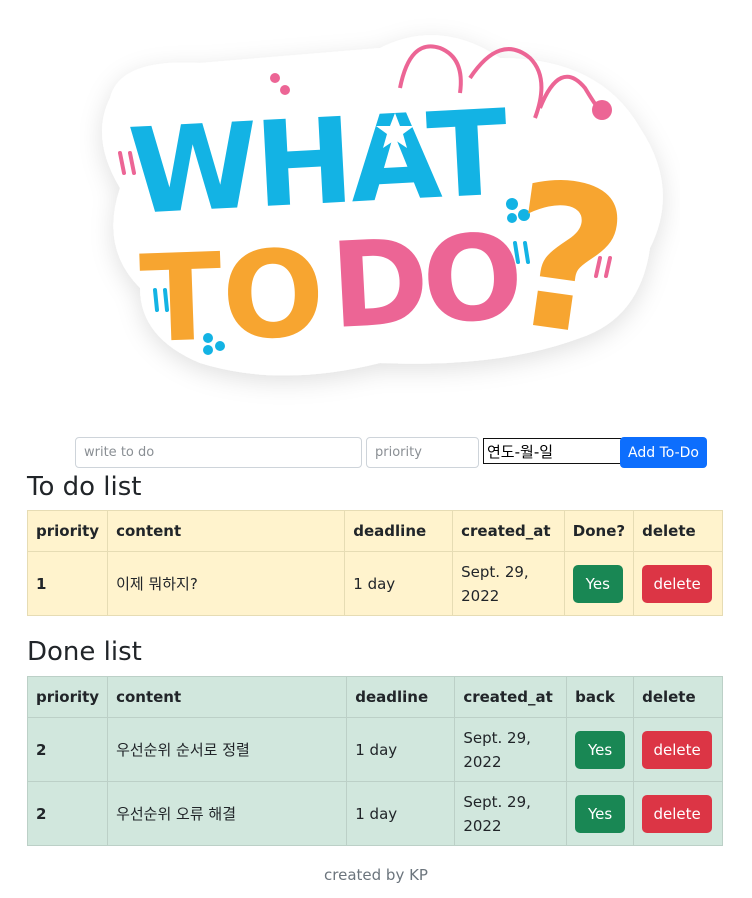  What do you see at coordinates (599, 531) in the screenshot?
I see `col-done: Done?` at bounding box center [599, 531].